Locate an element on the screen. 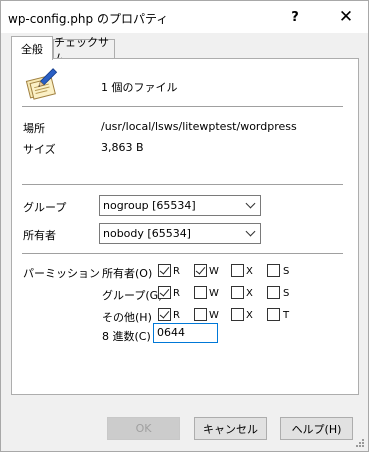  file-count: 1 個のファイル is located at coordinates (139, 87).